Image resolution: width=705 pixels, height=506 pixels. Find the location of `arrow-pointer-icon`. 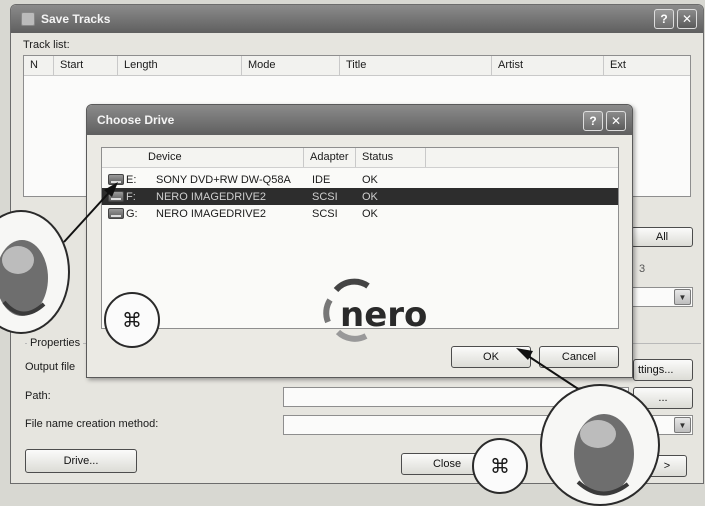

arrow-pointer-icon is located at coordinates (89, 214).